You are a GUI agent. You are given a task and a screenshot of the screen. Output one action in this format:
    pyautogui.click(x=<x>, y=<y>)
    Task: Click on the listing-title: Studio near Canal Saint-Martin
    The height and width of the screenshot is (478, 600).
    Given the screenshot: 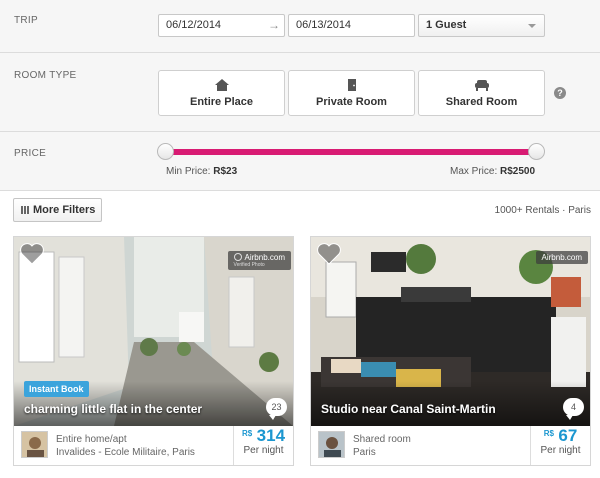 What is the action you would take?
    pyautogui.click(x=408, y=409)
    